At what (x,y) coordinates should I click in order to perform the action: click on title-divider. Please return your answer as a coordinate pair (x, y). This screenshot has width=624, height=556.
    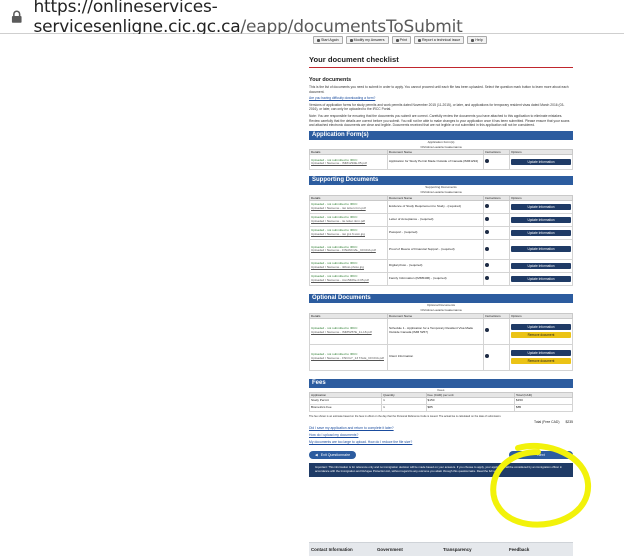
    Looking at the image, I should click on (441, 67).